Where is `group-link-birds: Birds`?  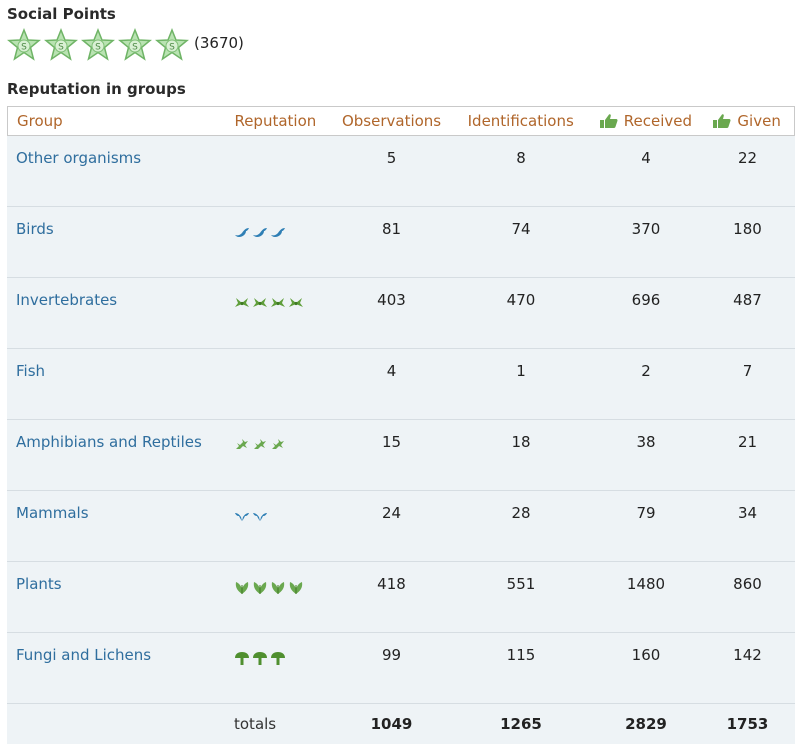 group-link-birds: Birds is located at coordinates (35, 229).